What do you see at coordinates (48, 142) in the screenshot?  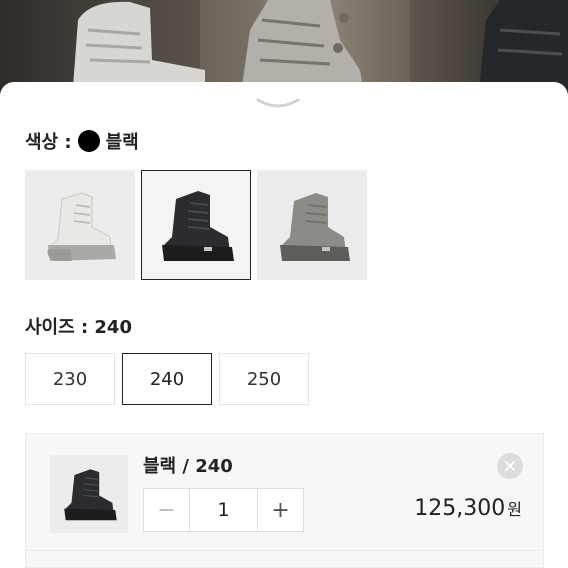 I see `color-label-text: 색상 :` at bounding box center [48, 142].